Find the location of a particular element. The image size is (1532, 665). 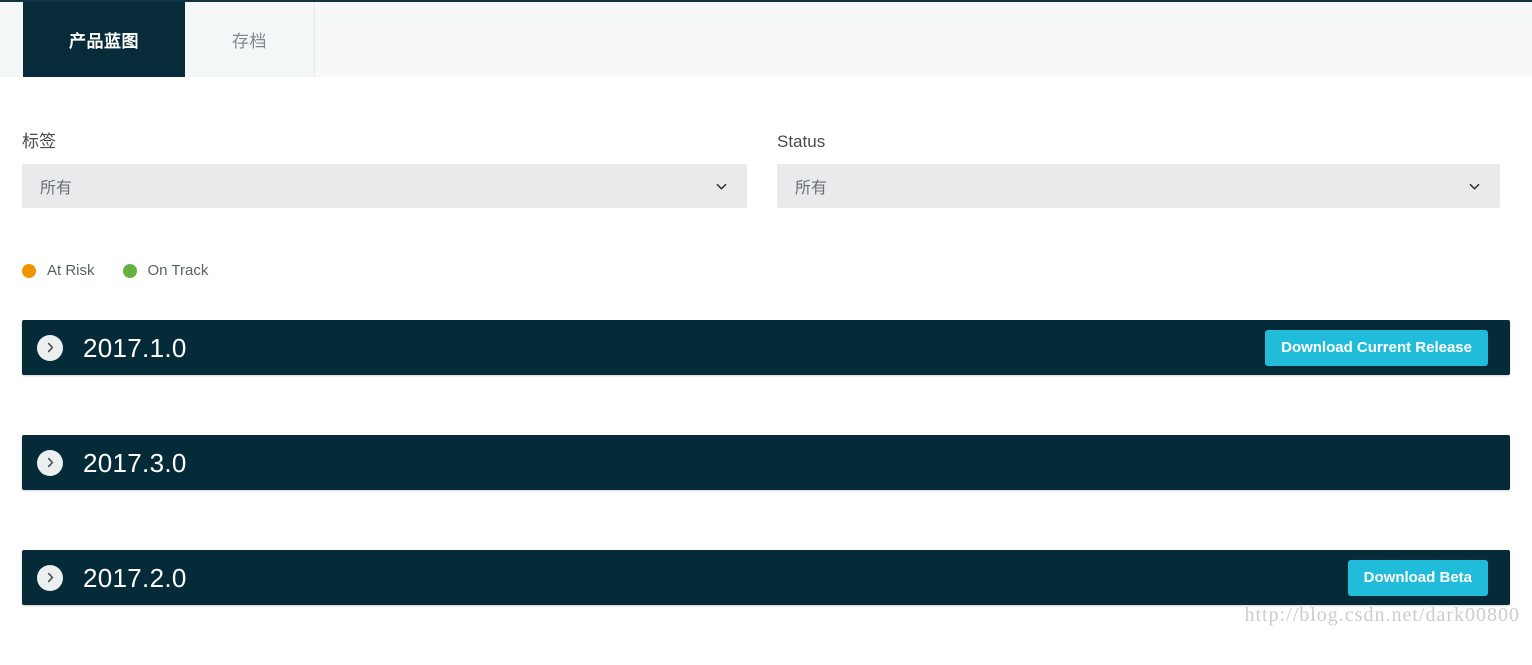

release-version: 2017.3.0 is located at coordinates (135, 462).